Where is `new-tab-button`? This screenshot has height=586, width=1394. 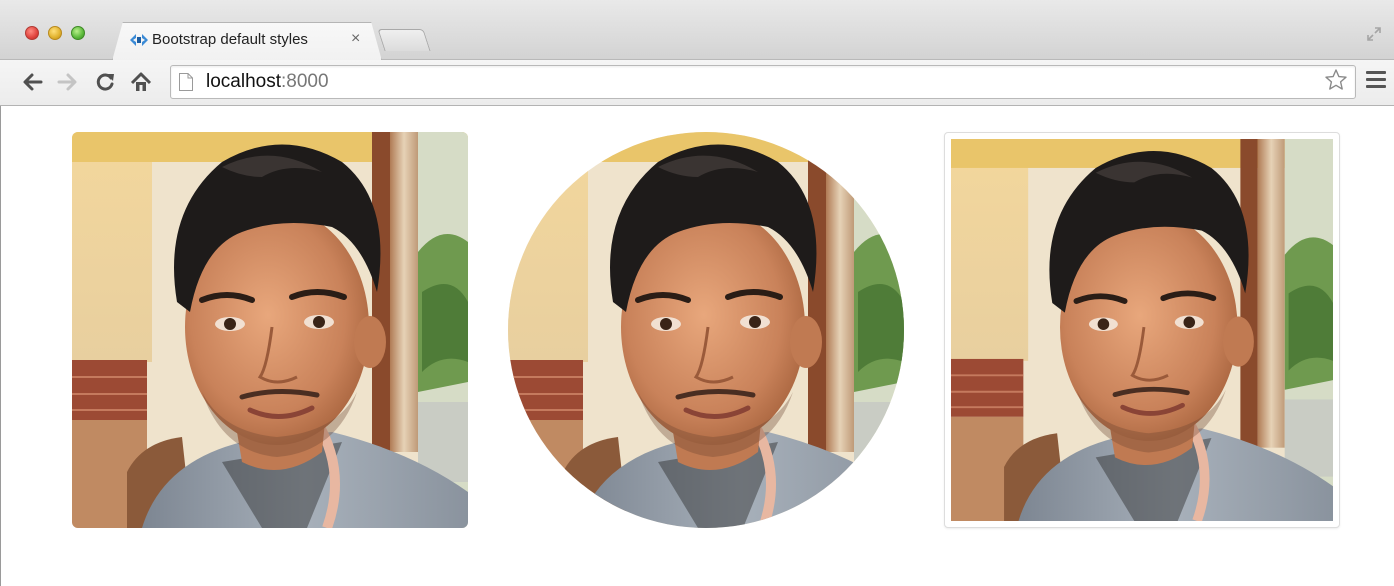 new-tab-button is located at coordinates (404, 40).